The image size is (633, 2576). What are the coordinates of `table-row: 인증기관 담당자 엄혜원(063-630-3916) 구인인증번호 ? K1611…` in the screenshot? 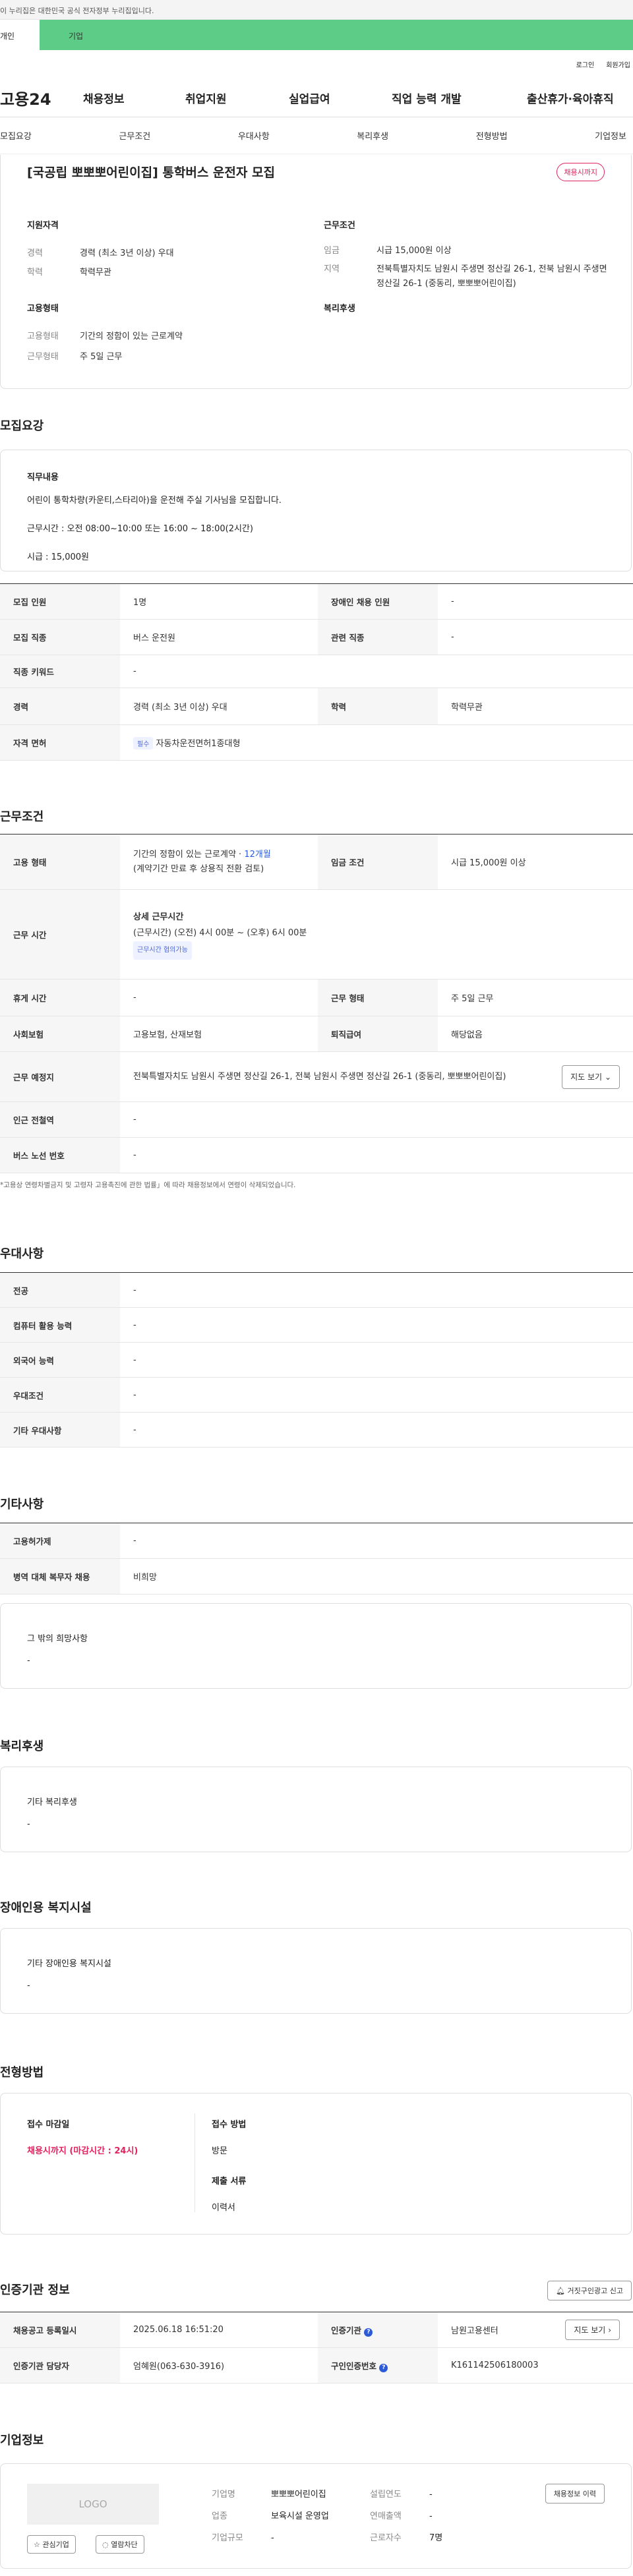 It's located at (316, 2365).